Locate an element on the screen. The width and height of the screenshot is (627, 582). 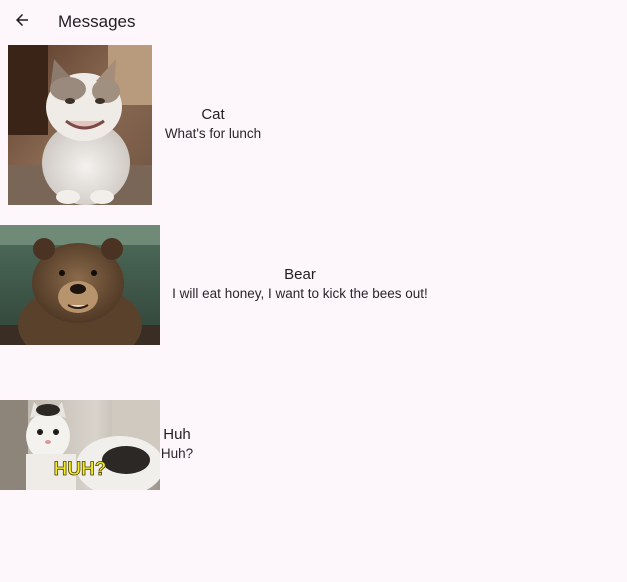
back-button is located at coordinates (22, 22).